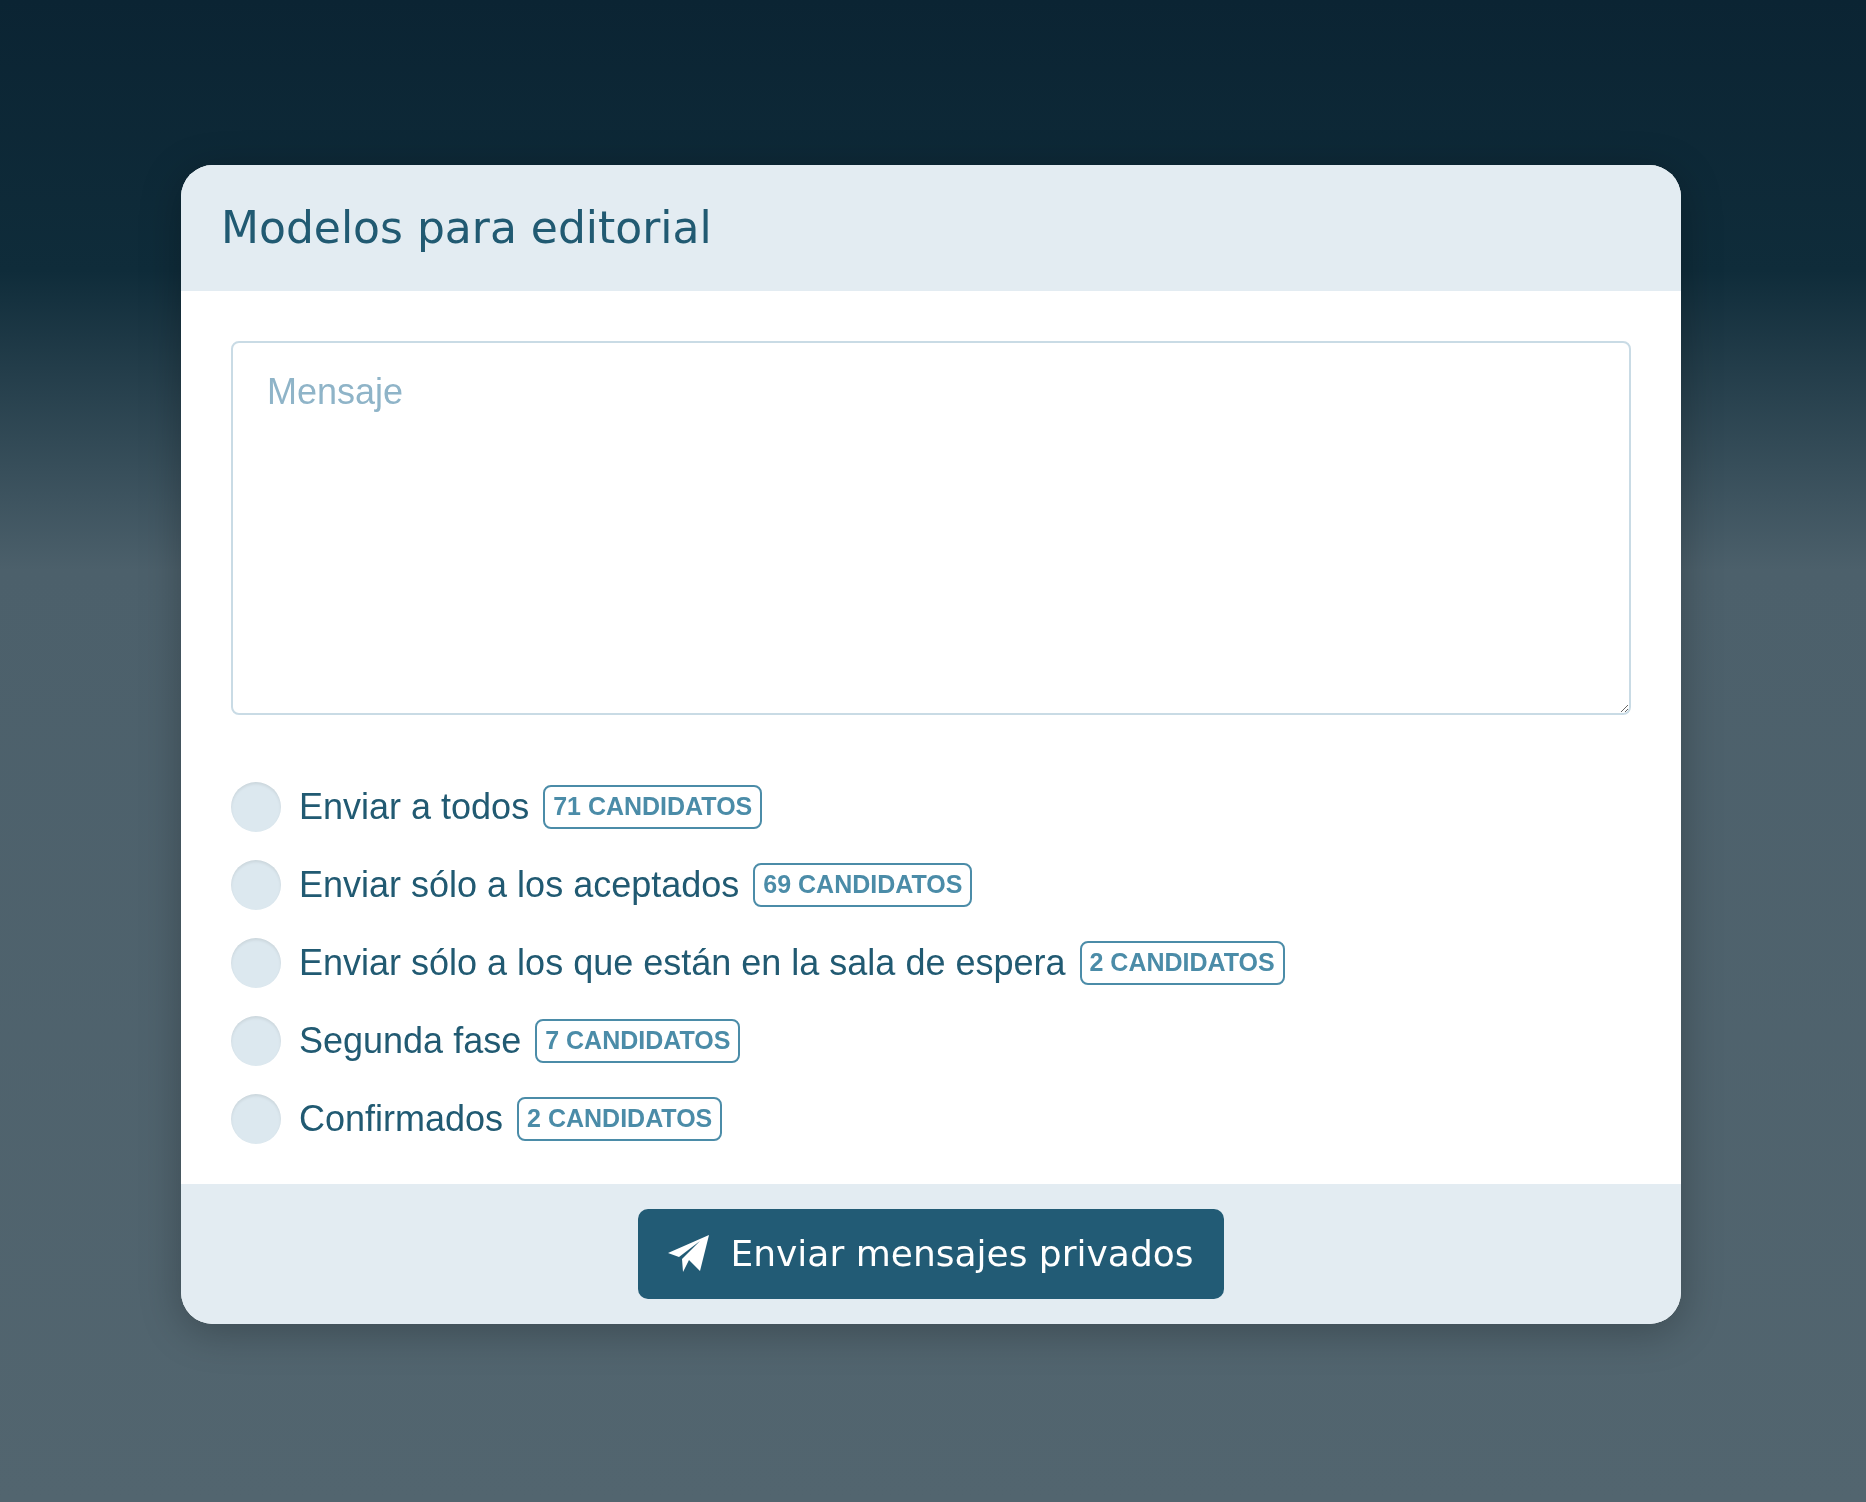 The height and width of the screenshot is (1502, 1866). Describe the element at coordinates (689, 1254) in the screenshot. I see `paper-plane-icon` at that location.